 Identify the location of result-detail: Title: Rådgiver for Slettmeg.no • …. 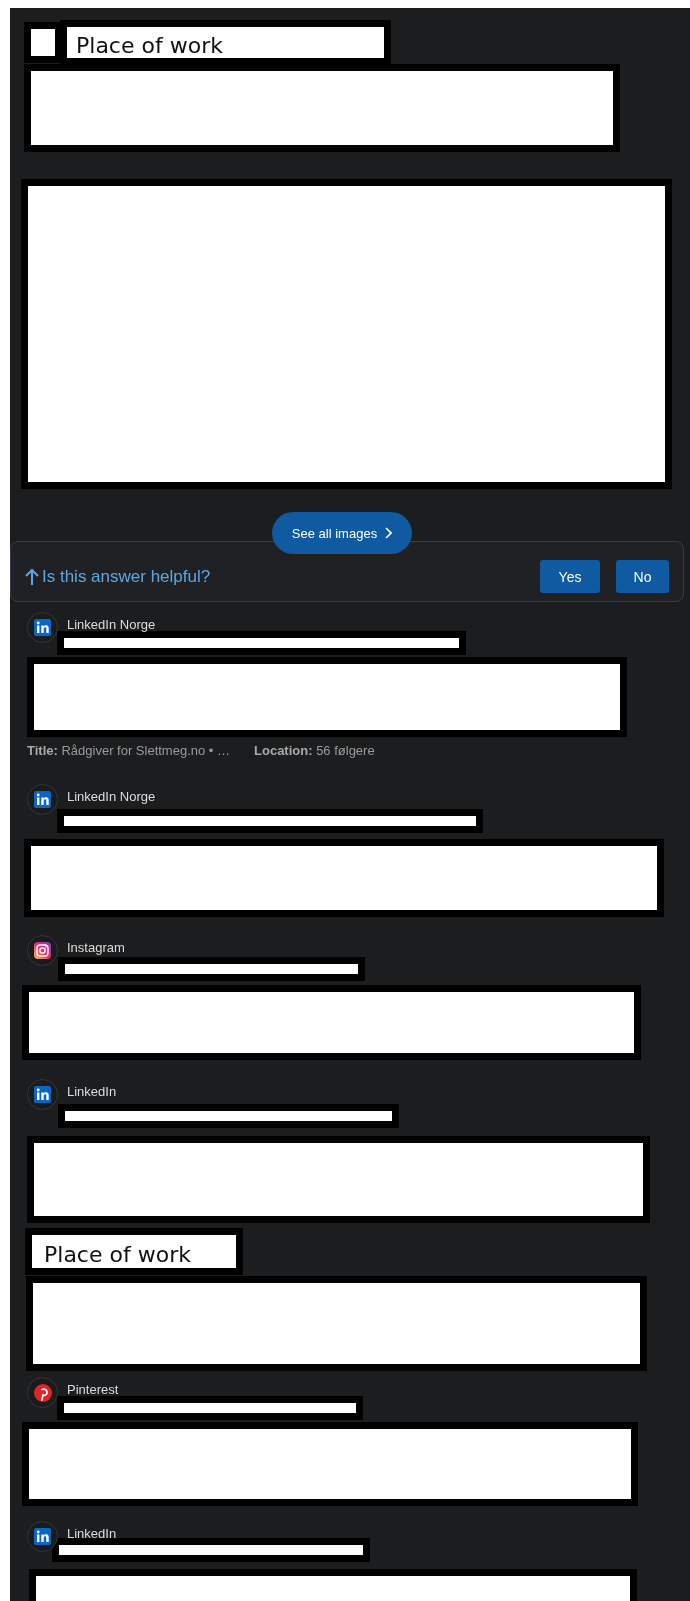
(128, 751).